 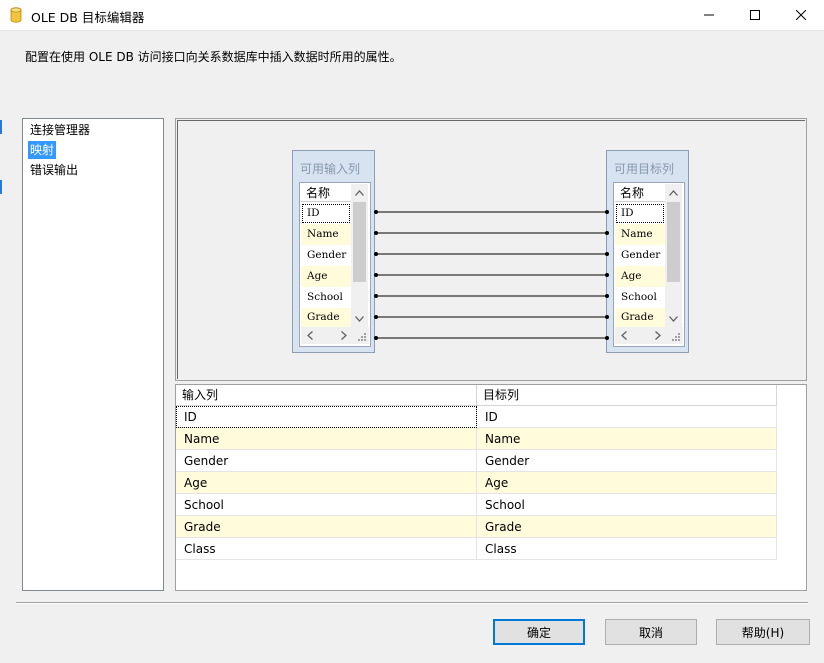 What do you see at coordinates (627, 527) in the screenshot?
I see `destination-column-cell: Grade` at bounding box center [627, 527].